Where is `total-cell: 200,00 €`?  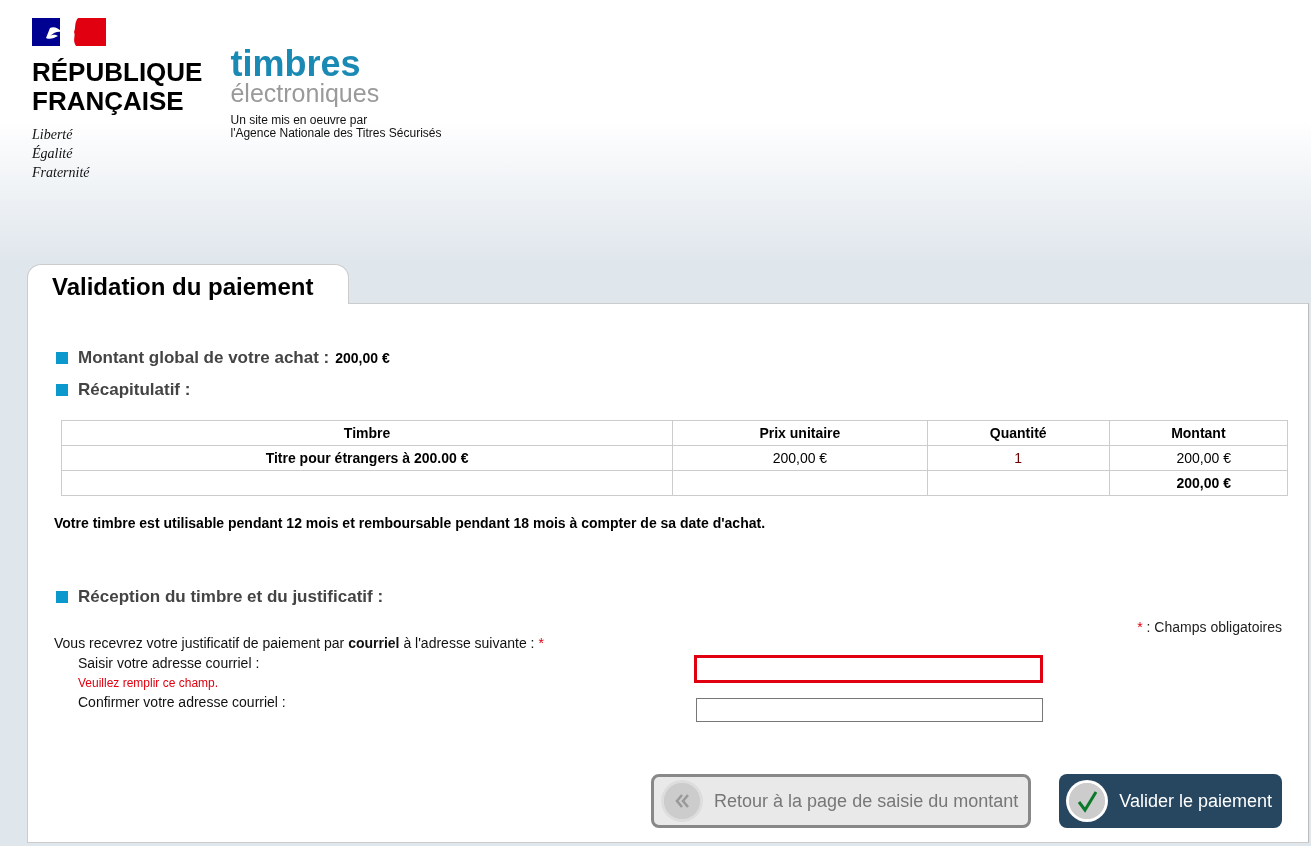
total-cell: 200,00 € is located at coordinates (1198, 483).